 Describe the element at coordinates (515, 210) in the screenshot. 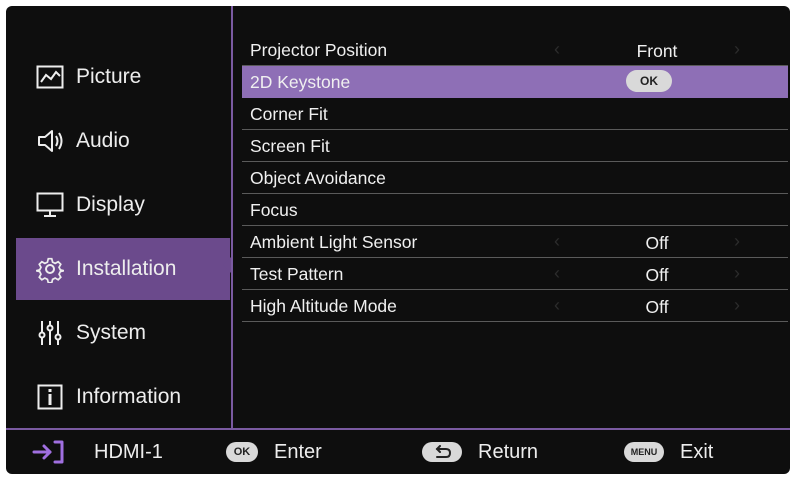

I see `setting-row-focus: Focus` at that location.